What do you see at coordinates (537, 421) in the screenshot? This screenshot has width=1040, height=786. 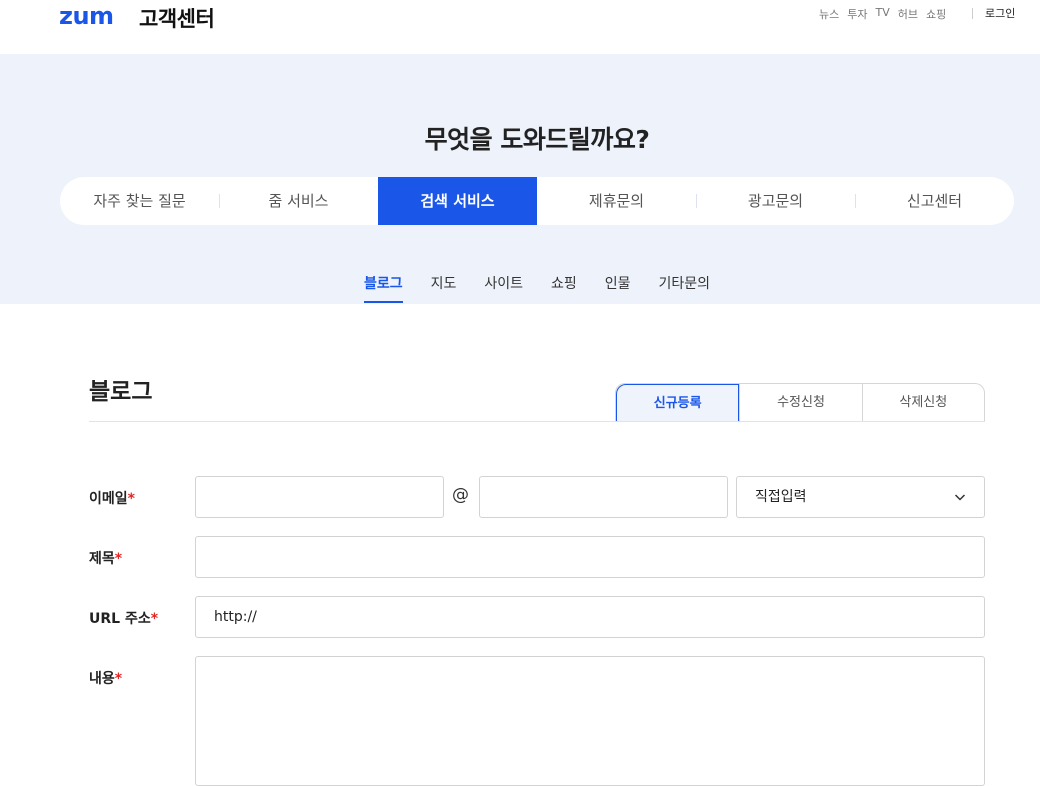 I see `section-divider` at bounding box center [537, 421].